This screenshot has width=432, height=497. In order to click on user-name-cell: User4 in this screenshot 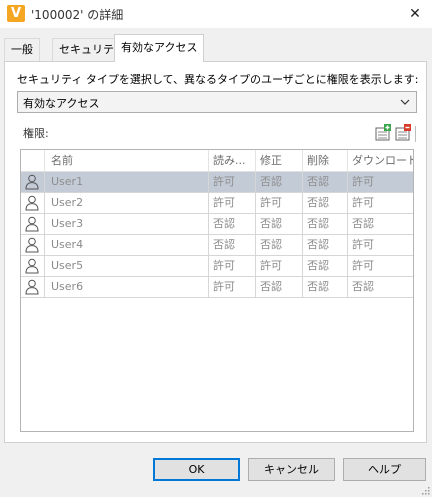, I will do `click(127, 245)`.